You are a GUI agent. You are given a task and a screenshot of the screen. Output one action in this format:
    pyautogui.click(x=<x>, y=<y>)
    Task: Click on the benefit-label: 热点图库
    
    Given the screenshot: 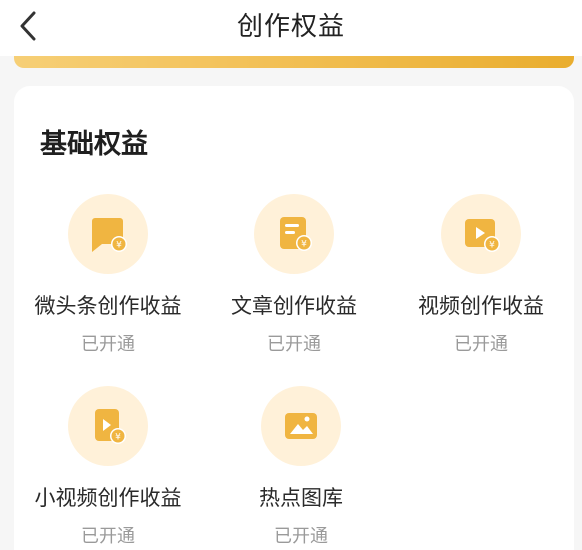 What is the action you would take?
    pyautogui.click(x=301, y=498)
    